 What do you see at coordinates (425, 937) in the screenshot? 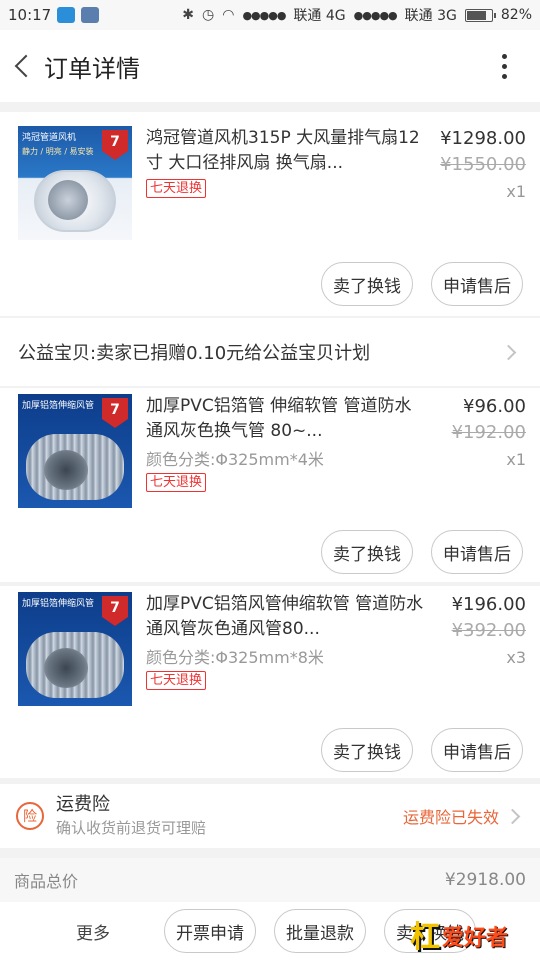
I see `watermark-glyph: 杠` at bounding box center [425, 937].